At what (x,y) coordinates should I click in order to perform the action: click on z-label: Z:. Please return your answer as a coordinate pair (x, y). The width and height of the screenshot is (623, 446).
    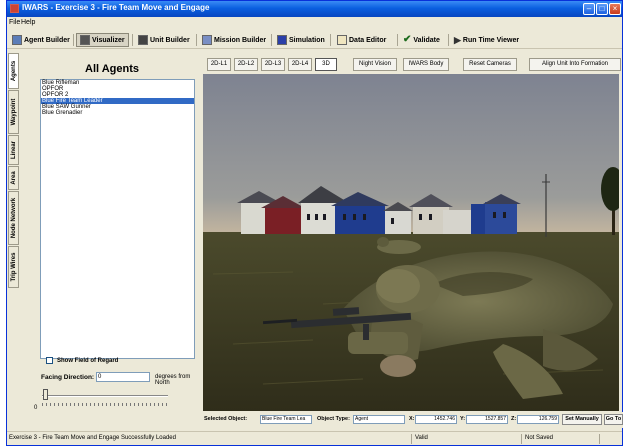
    Looking at the image, I should click on (514, 419).